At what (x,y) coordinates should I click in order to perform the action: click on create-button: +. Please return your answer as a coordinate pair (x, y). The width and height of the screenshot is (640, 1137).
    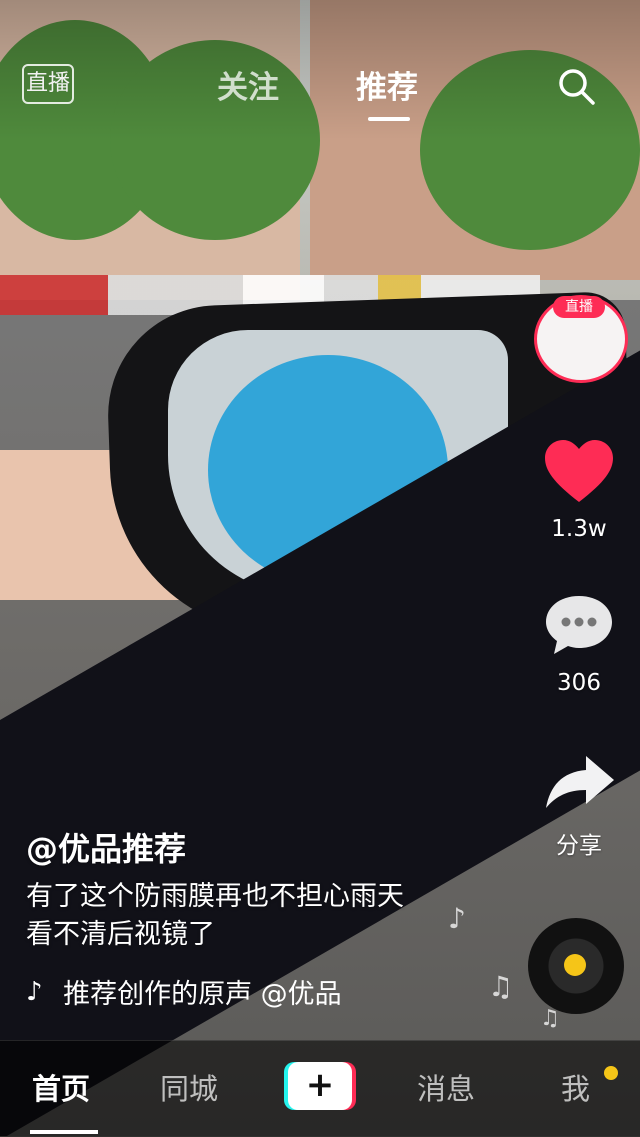
    Looking at the image, I should click on (320, 1086).